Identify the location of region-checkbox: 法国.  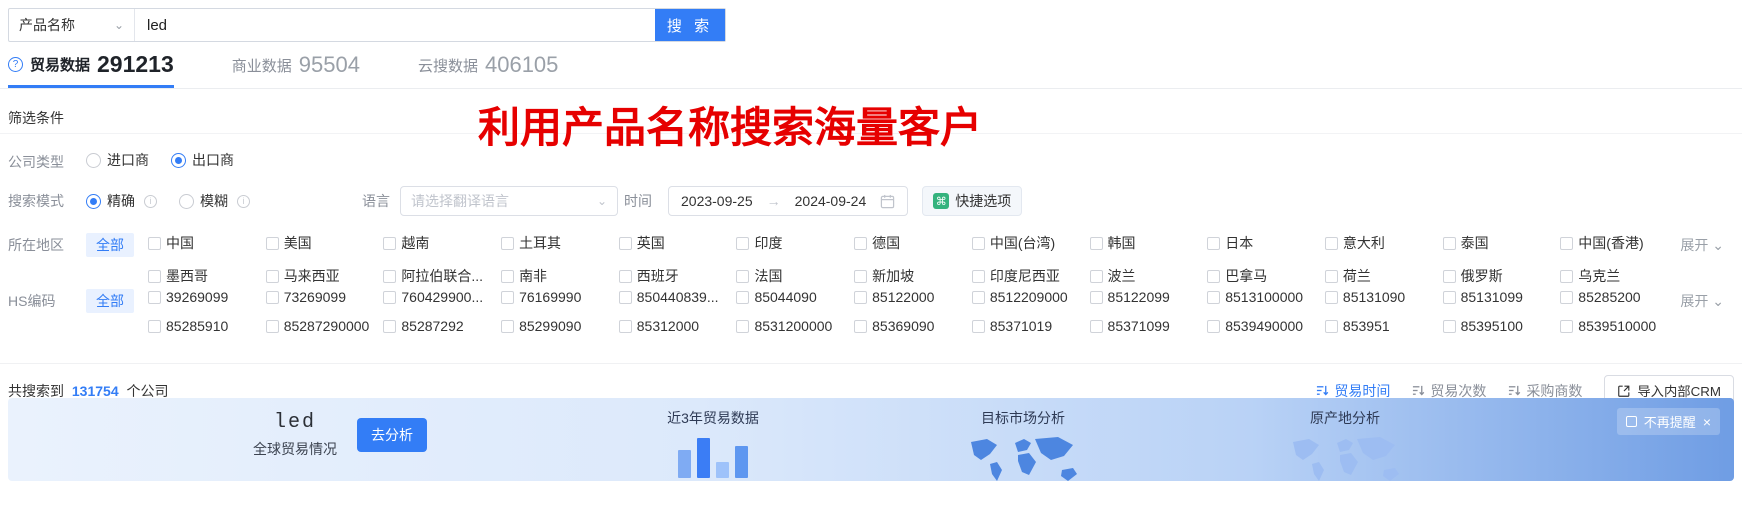
(795, 276).